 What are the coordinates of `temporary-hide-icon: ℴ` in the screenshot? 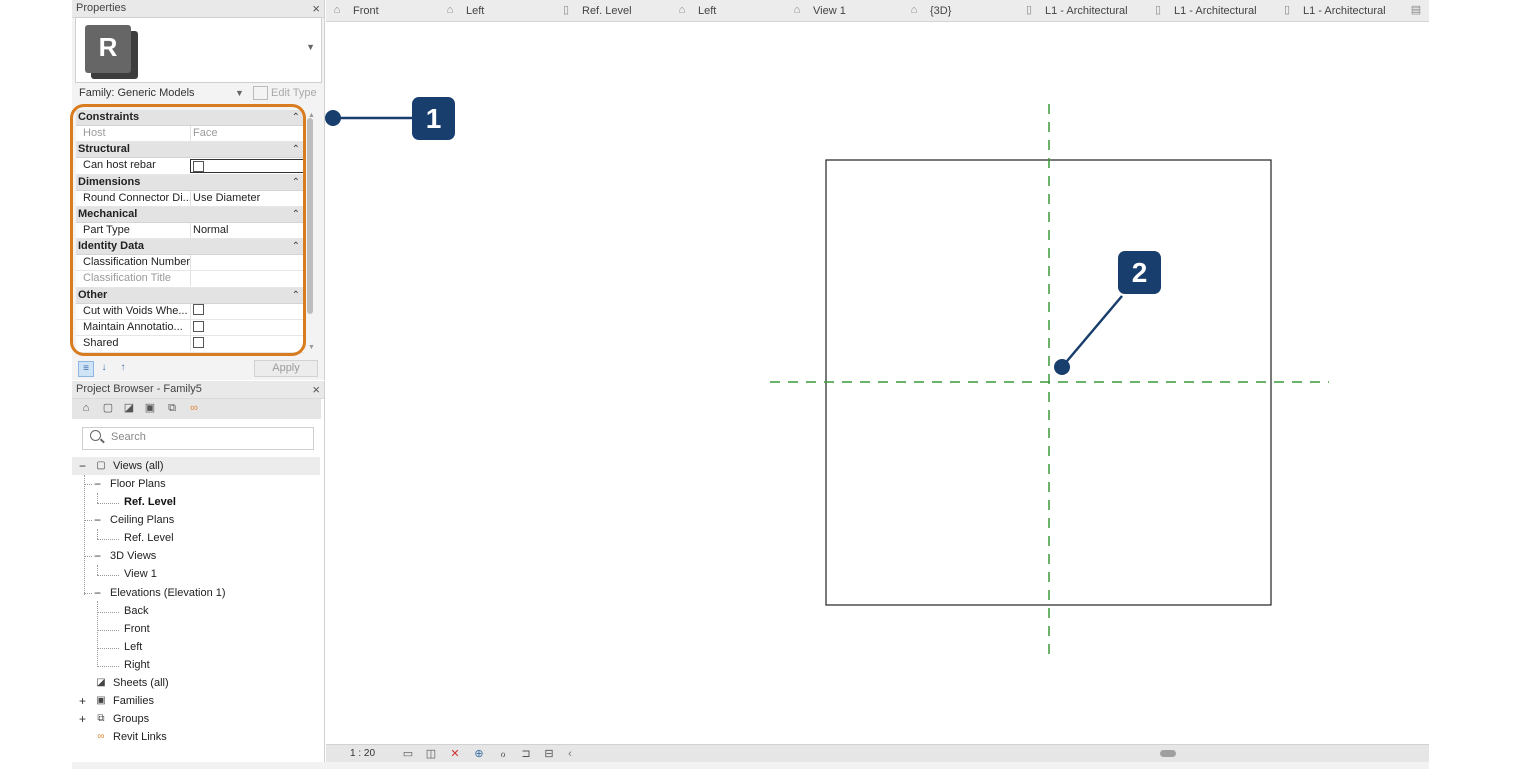 It's located at (503, 754).